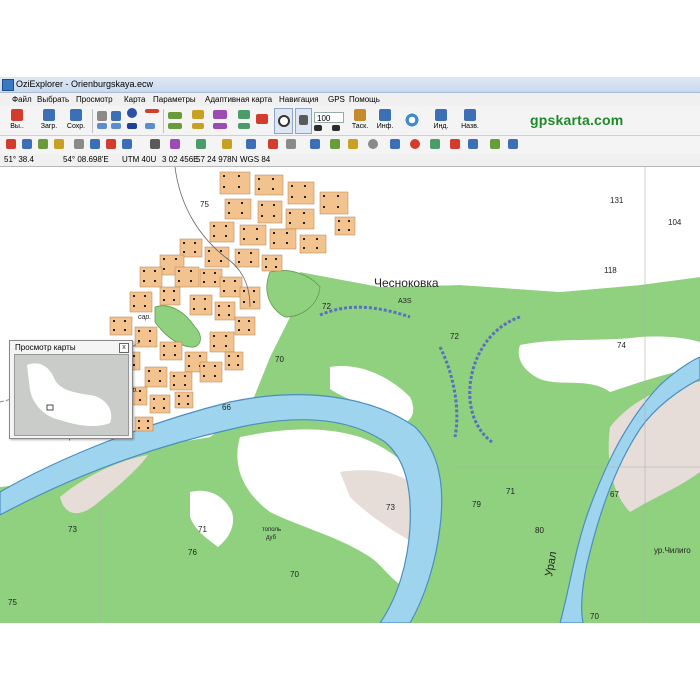 Image resolution: width=700 pixels, height=700 pixels. Describe the element at coordinates (441, 121) in the screenshot. I see `indicator-button: Инд.` at that location.